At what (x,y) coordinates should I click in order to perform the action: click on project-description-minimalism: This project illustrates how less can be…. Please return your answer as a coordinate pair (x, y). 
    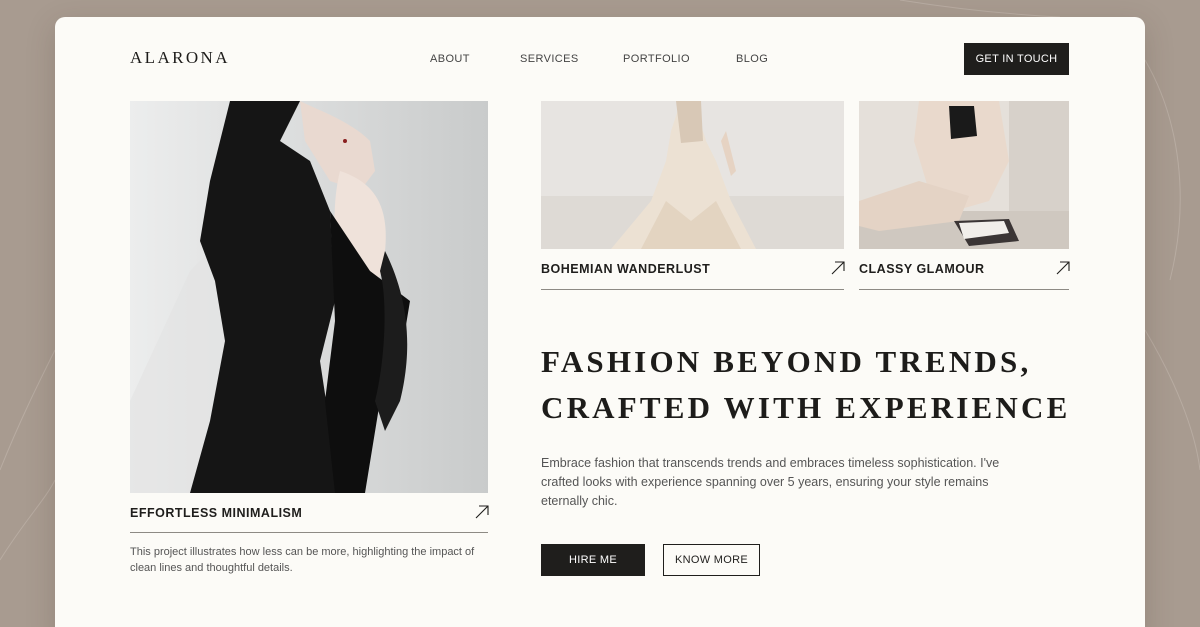
    Looking at the image, I should click on (302, 560).